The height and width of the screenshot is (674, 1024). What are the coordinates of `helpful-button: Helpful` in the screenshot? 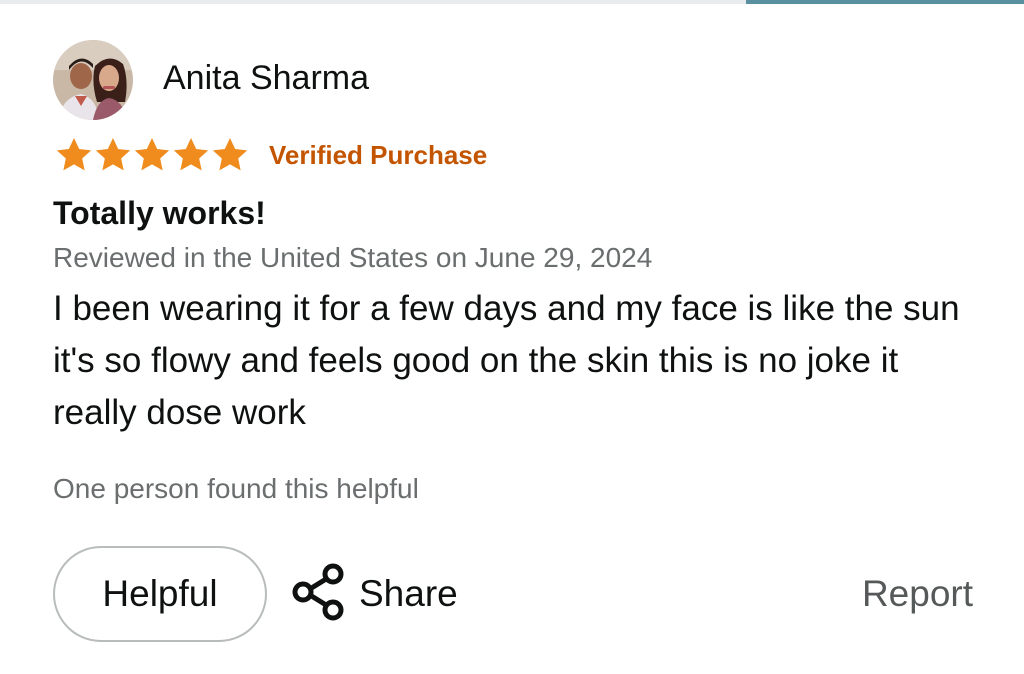 It's located at (160, 594).